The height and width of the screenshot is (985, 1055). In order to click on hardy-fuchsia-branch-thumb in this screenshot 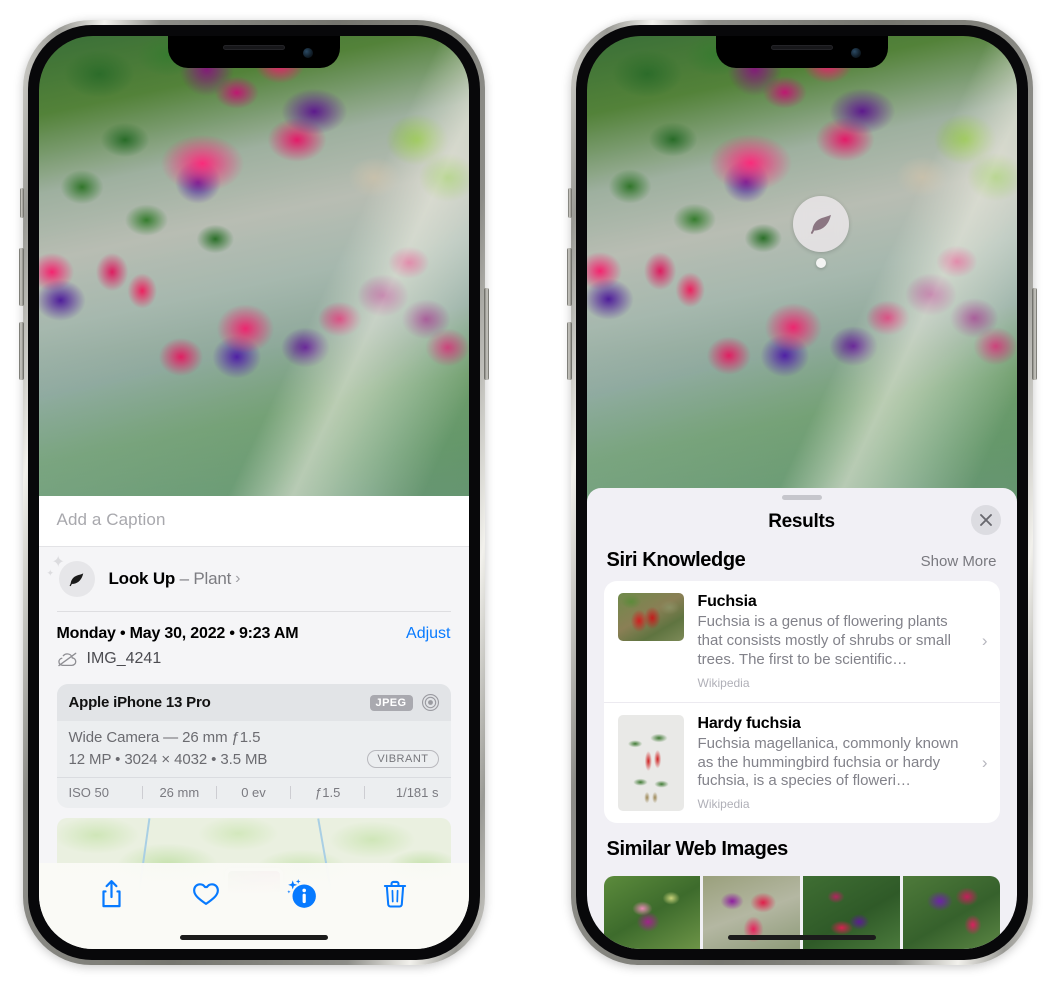, I will do `click(650, 762)`.